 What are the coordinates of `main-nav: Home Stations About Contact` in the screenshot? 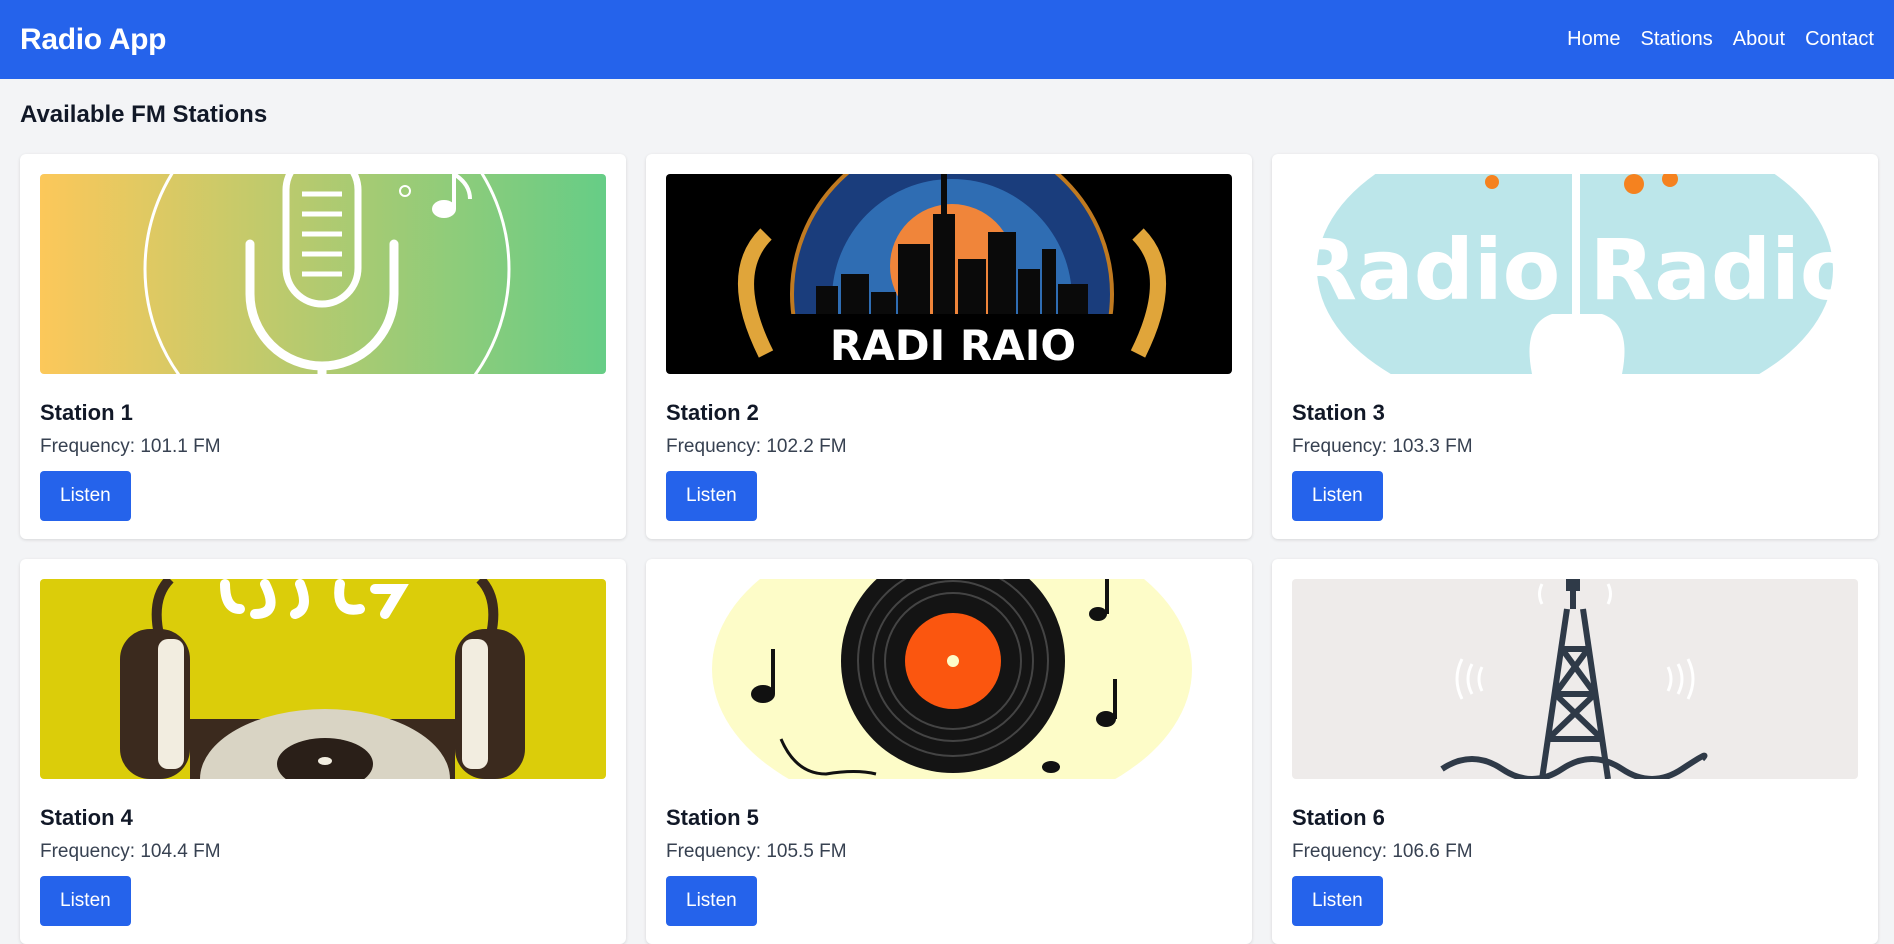 It's located at (1720, 39).